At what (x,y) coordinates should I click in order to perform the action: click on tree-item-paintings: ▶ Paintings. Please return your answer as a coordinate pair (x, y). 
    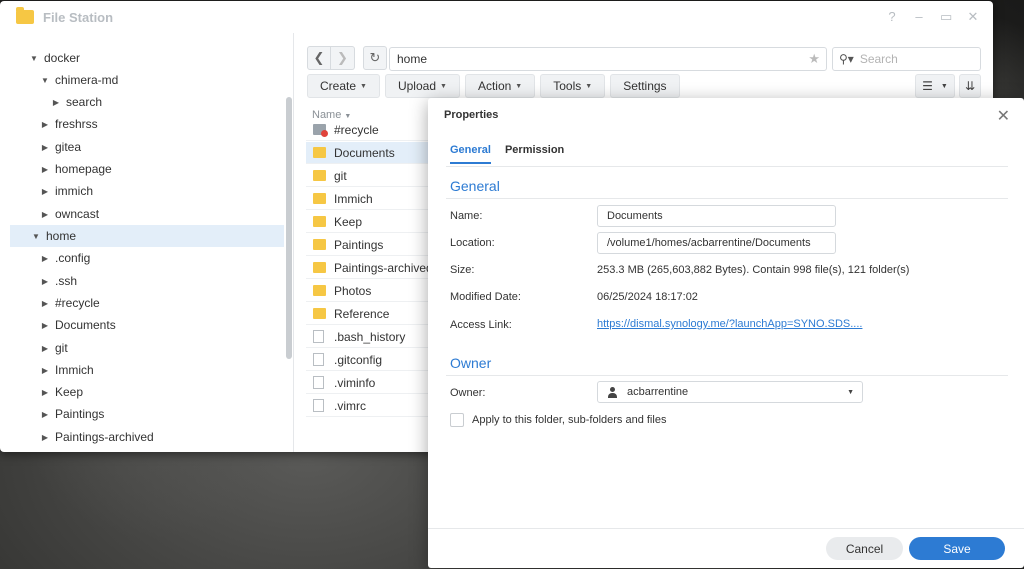
    Looking at the image, I should click on (166, 414).